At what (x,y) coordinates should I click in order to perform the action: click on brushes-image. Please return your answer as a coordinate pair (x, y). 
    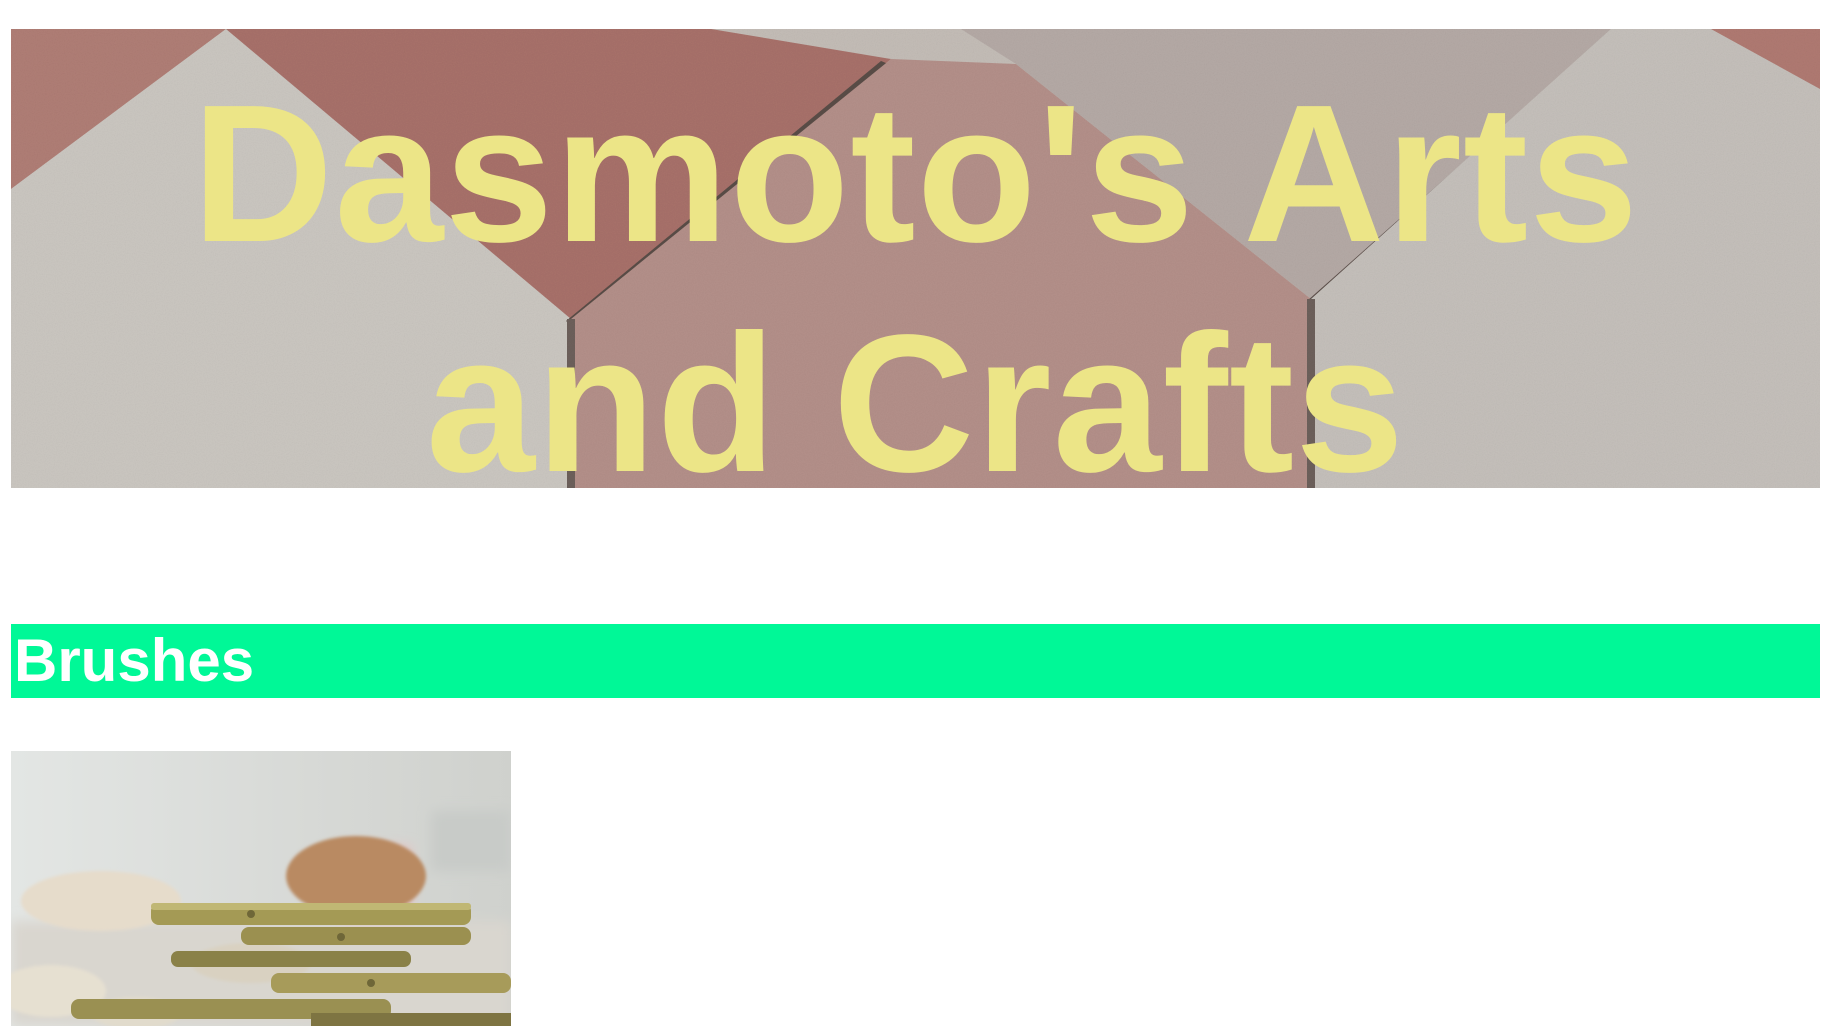
    Looking at the image, I should click on (261, 888).